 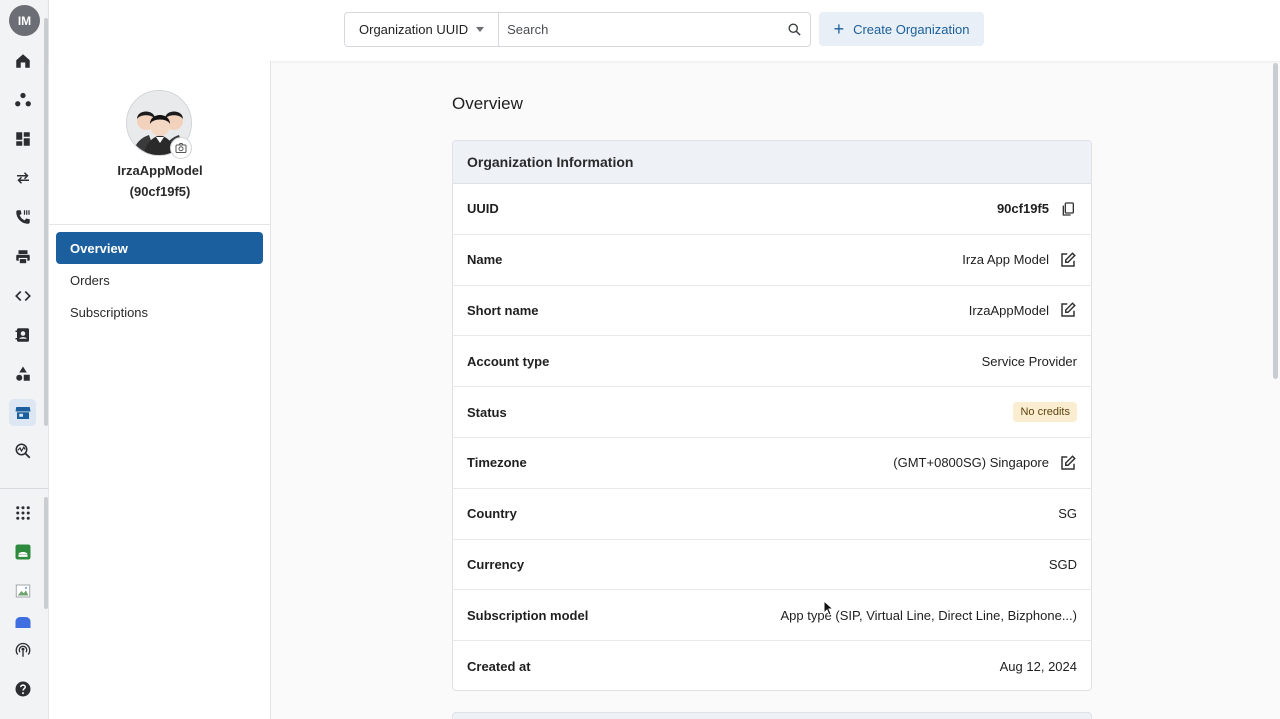 I want to click on info-row-created-at: Created at Aug 12, 2024, so click(x=772, y=665).